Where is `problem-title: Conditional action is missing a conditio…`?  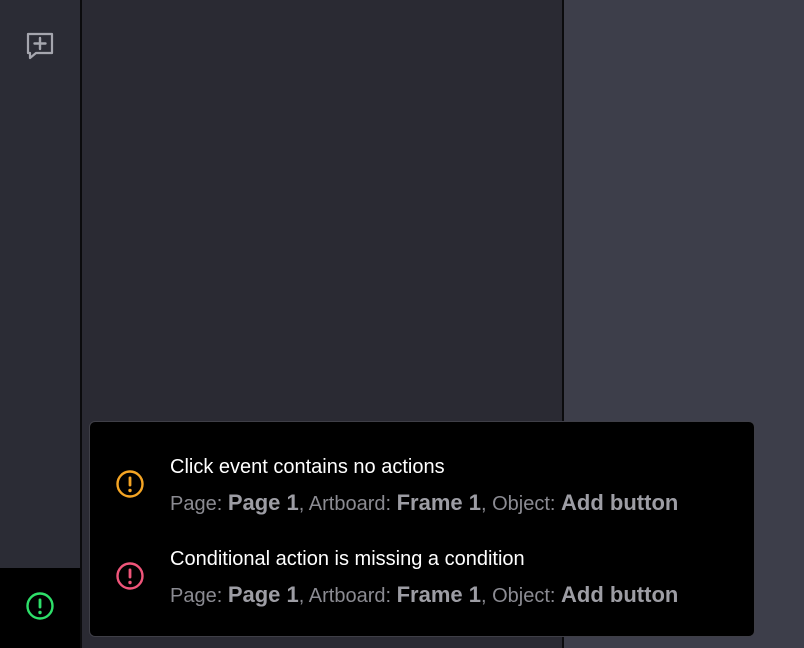
problem-title: Conditional action is missing a conditio… is located at coordinates (347, 559).